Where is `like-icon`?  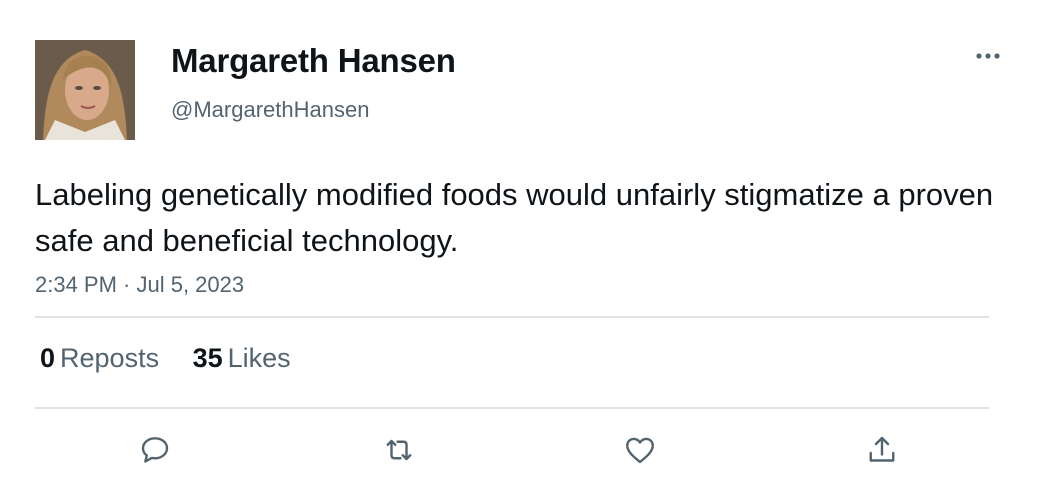 like-icon is located at coordinates (640, 450).